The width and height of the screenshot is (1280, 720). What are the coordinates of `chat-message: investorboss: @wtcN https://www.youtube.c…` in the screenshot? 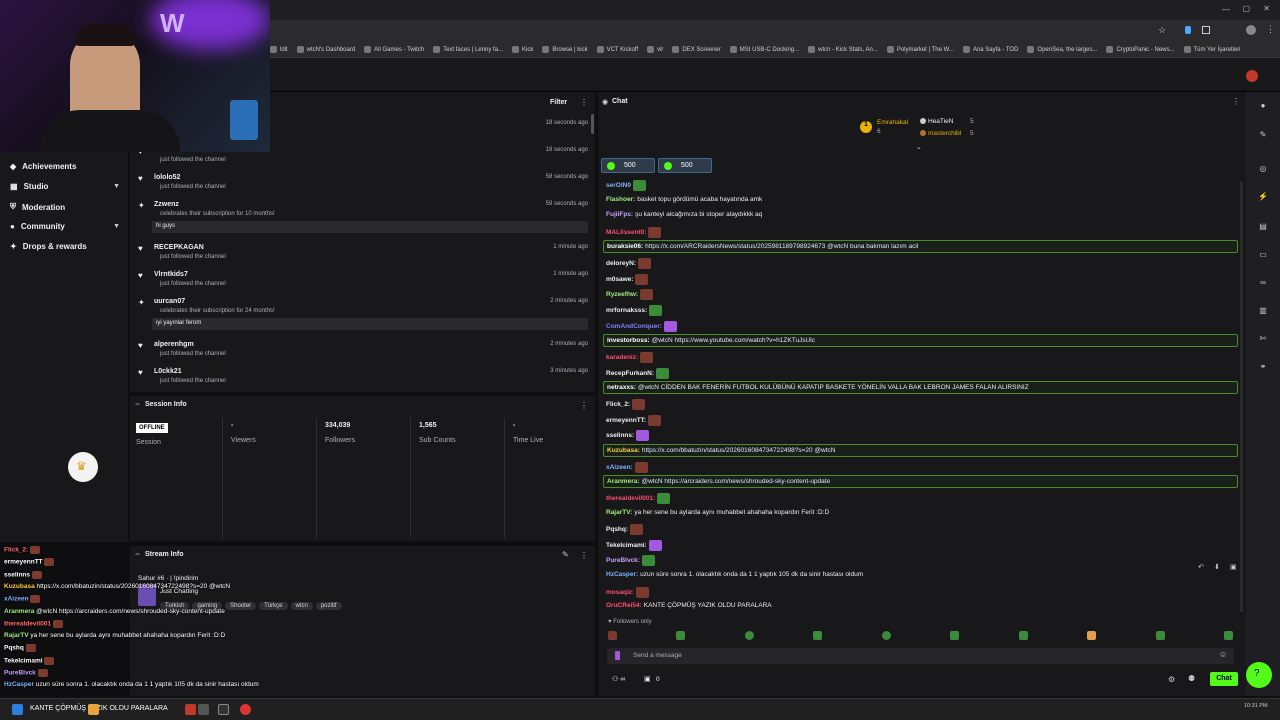 It's located at (920, 341).